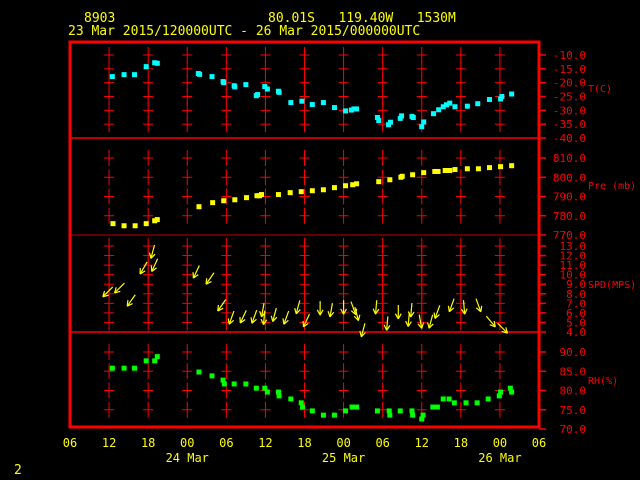 The width and height of the screenshot is (640, 480). Describe the element at coordinates (148, 443) in the screenshot. I see `x-tick-label: 18` at that location.